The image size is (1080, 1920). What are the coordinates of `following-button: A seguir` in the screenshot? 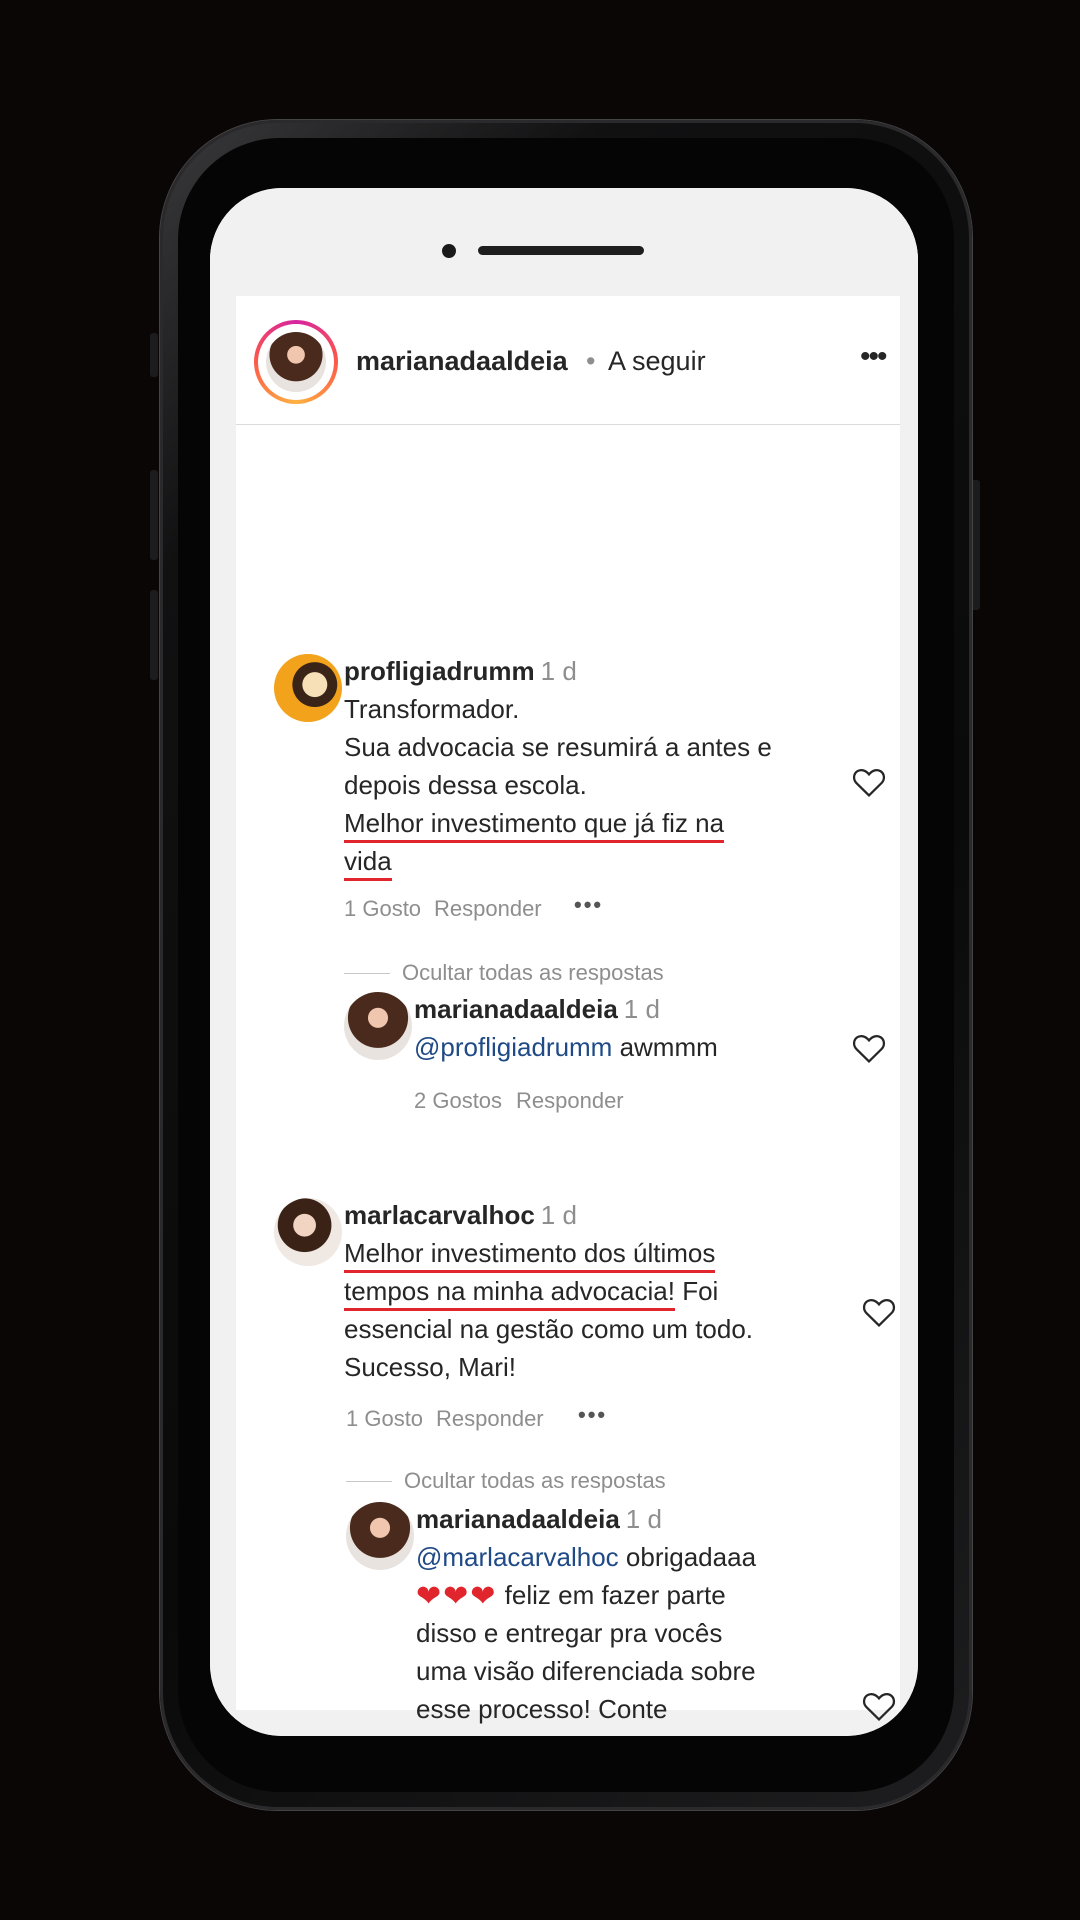 It's located at (657, 361).